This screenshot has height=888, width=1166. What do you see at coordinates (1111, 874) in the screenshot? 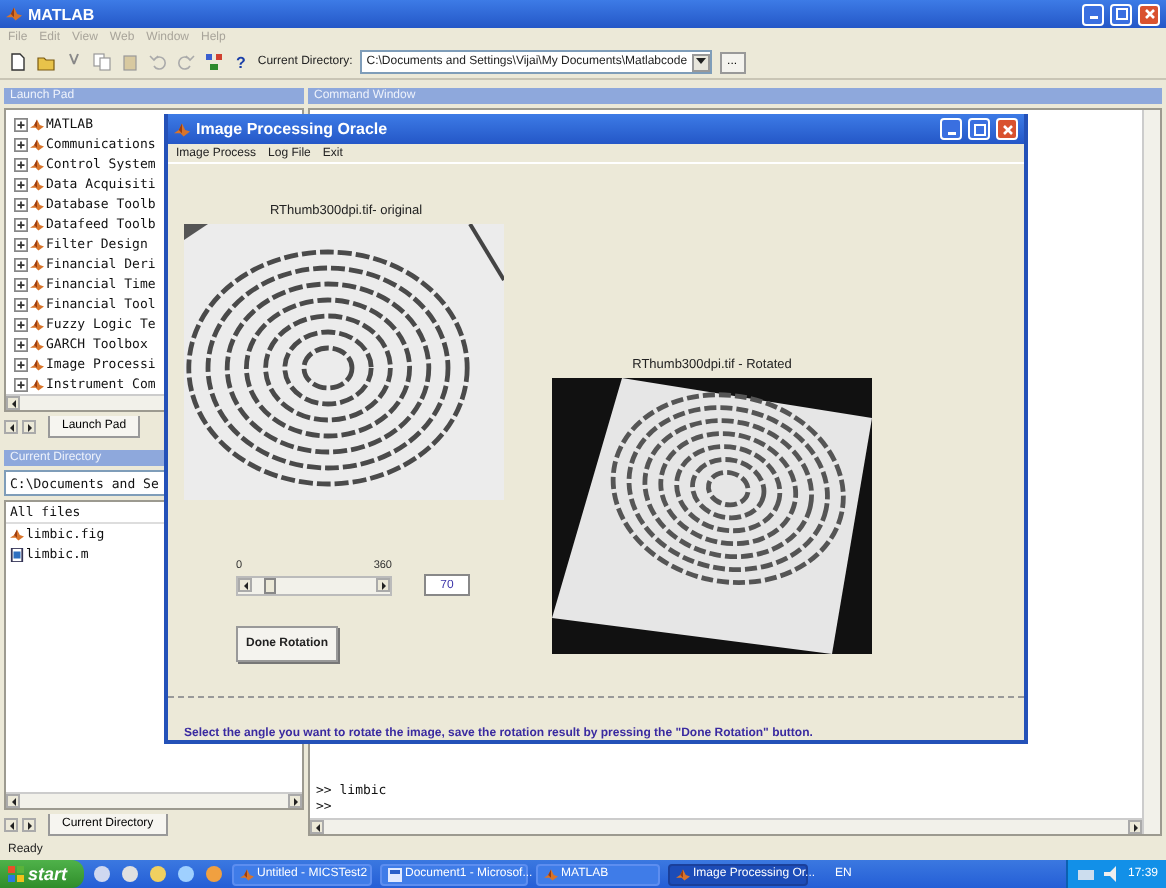
I see `speaker-icon` at bounding box center [1111, 874].